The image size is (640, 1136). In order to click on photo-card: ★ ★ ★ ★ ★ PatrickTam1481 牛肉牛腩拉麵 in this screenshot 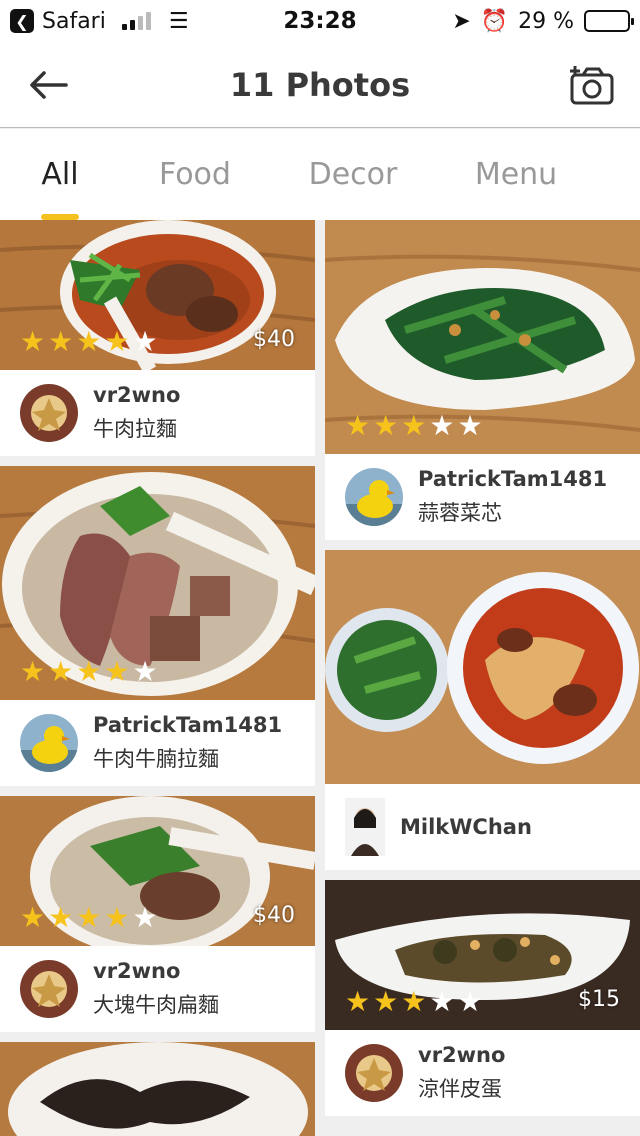, I will do `click(157, 626)`.